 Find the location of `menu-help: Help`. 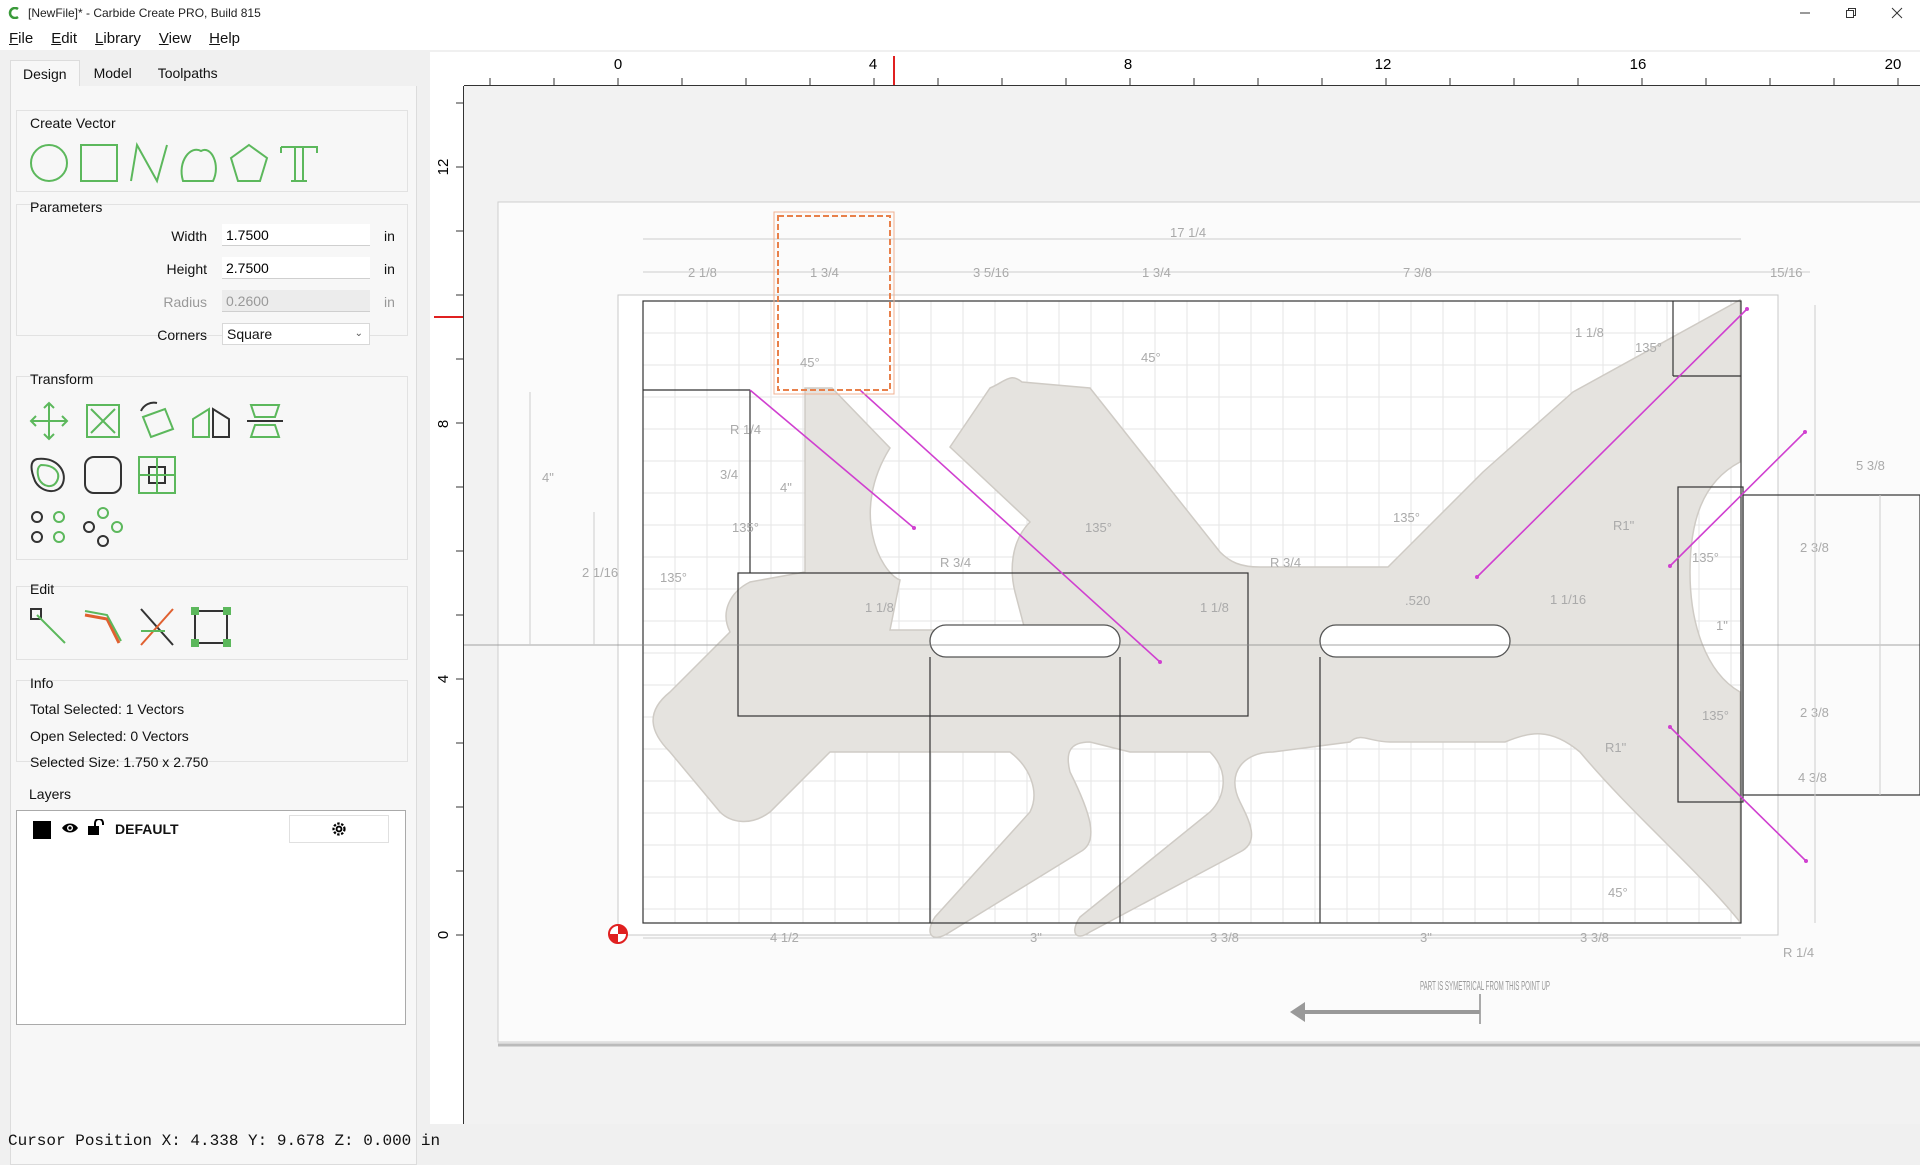

menu-help: Help is located at coordinates (224, 38).